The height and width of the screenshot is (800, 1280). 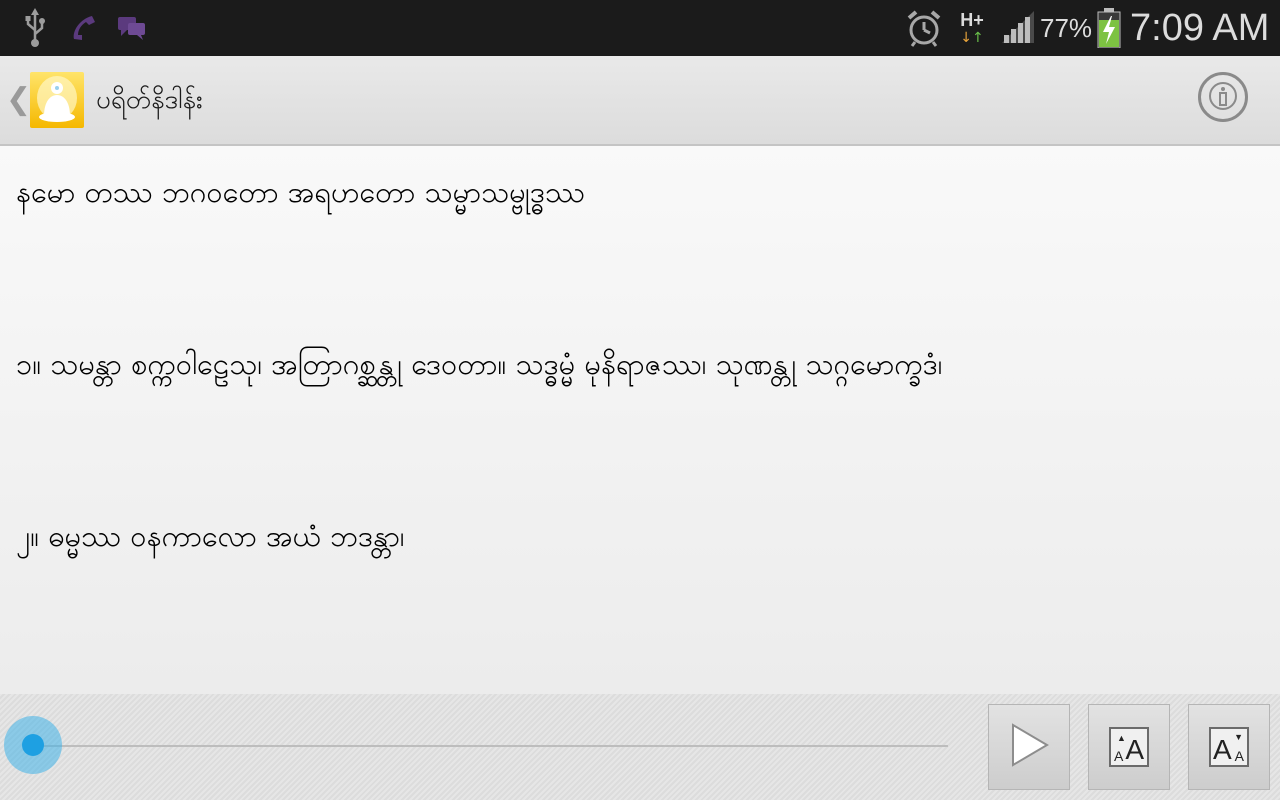 What do you see at coordinates (972, 20) in the screenshot?
I see `network-type-label: H+` at bounding box center [972, 20].